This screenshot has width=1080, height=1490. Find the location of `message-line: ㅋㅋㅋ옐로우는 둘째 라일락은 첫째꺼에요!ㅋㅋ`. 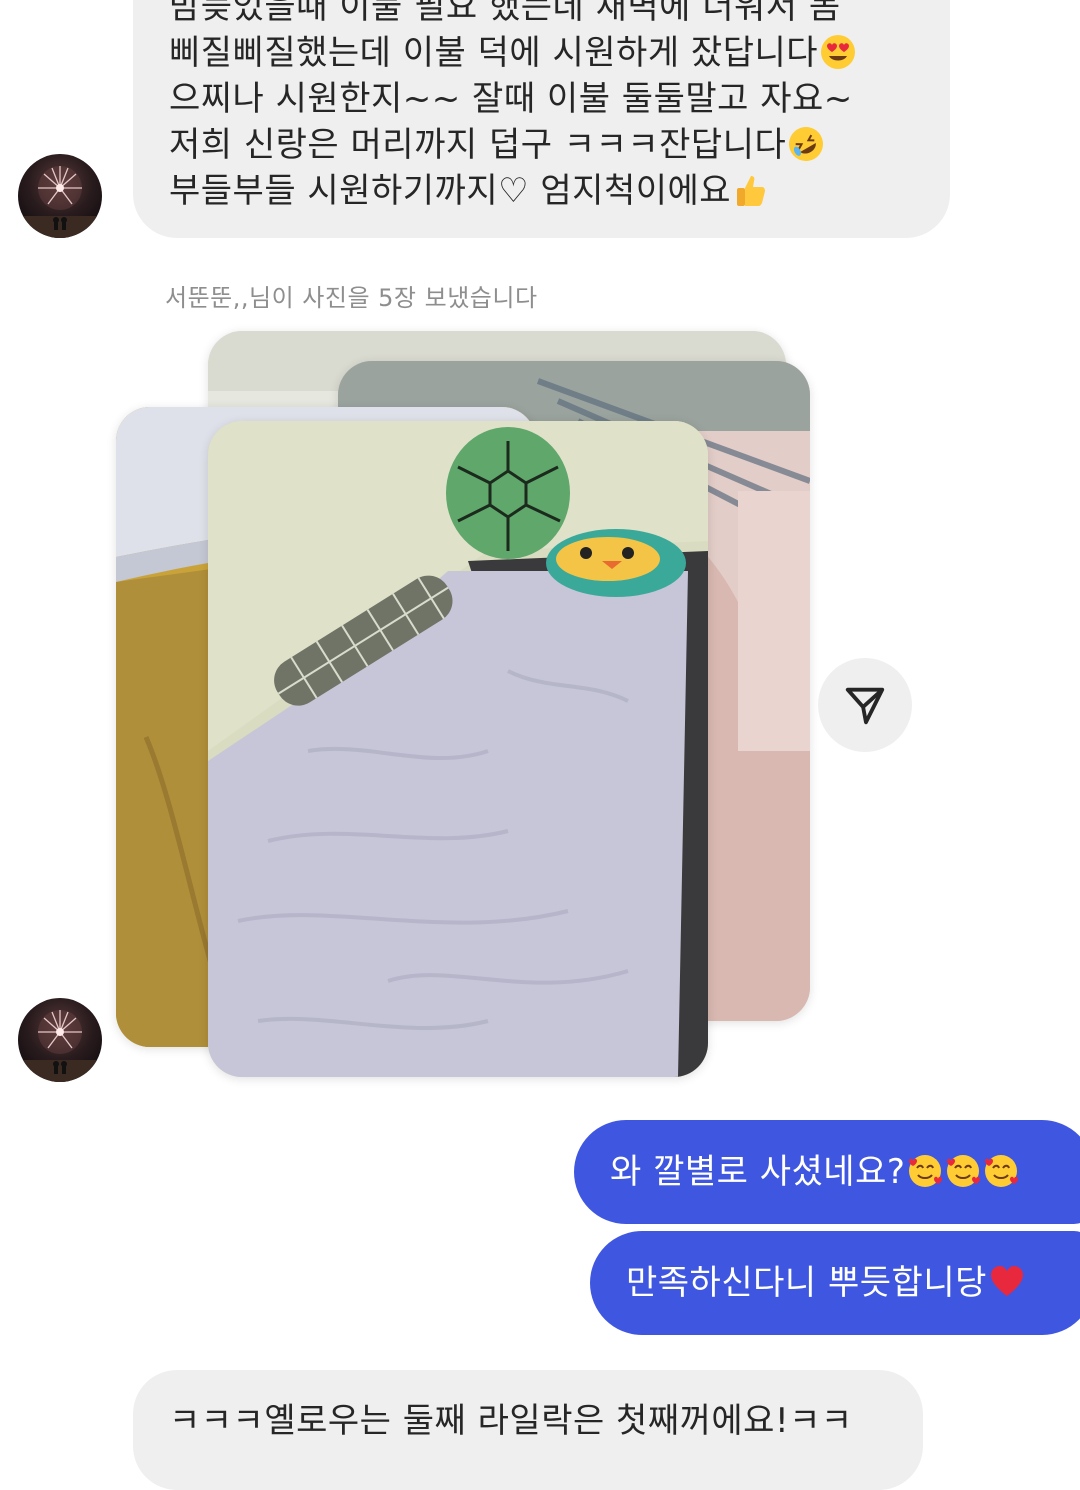

message-line: ㅋㅋㅋ옐로우는 둘째 라일락은 첫째꺼에요!ㅋㅋ is located at coordinates (511, 1421).